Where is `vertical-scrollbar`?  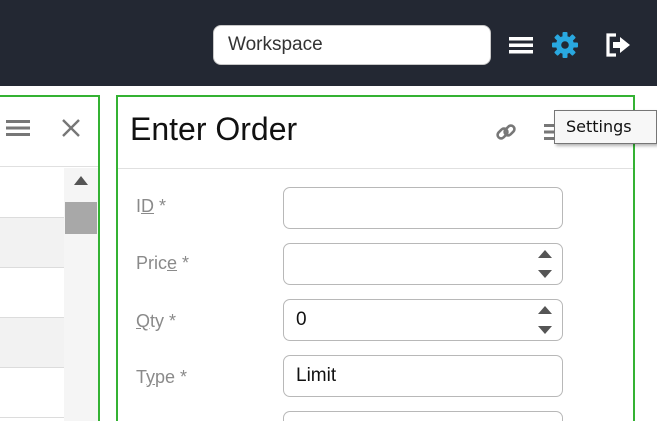
vertical-scrollbar is located at coordinates (81, 294).